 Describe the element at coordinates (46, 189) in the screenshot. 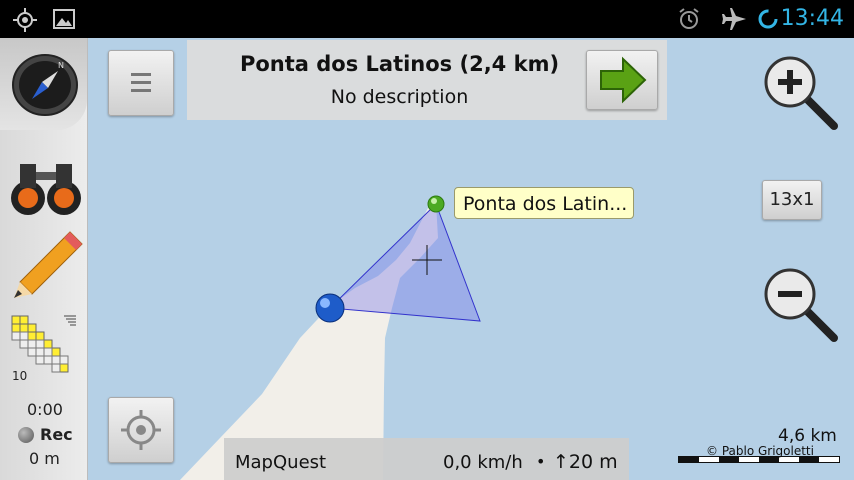

I see `binoculars-button` at that location.